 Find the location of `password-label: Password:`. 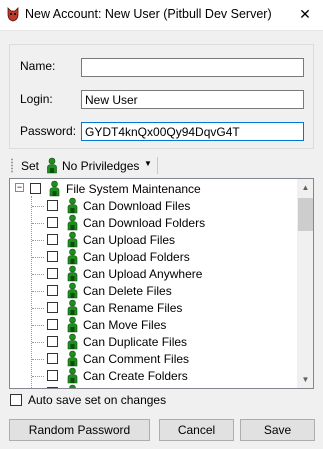

password-label: Password: is located at coordinates (48, 131).